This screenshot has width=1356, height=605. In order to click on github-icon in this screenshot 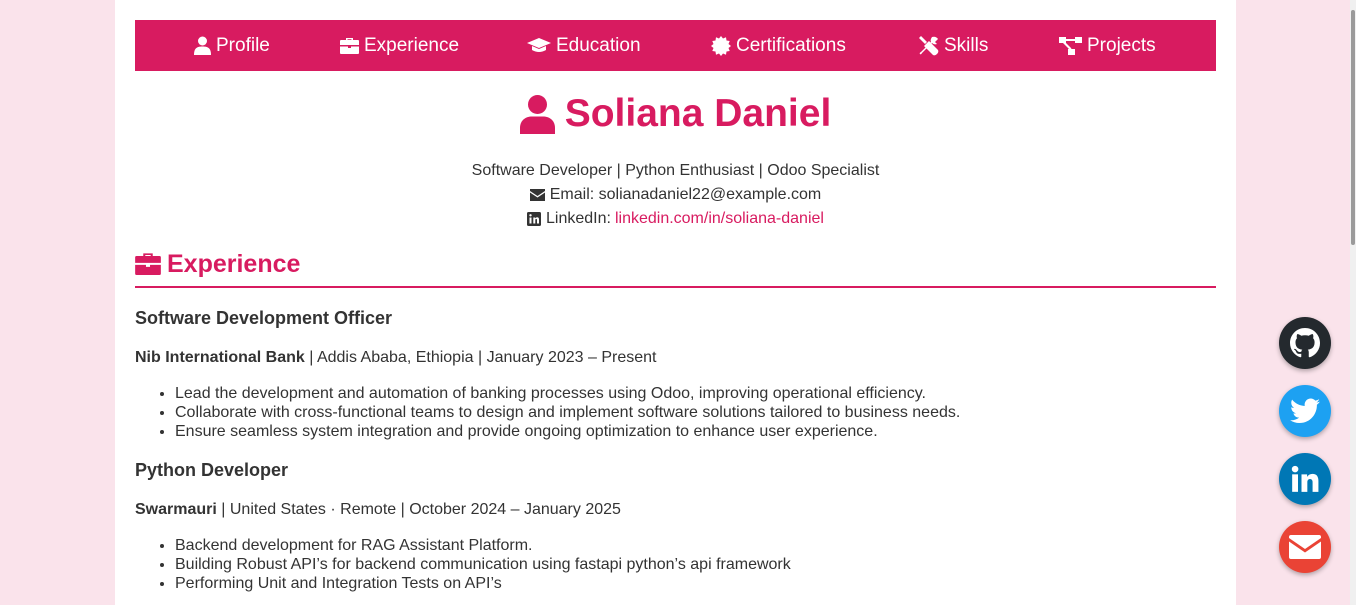, I will do `click(1305, 343)`.